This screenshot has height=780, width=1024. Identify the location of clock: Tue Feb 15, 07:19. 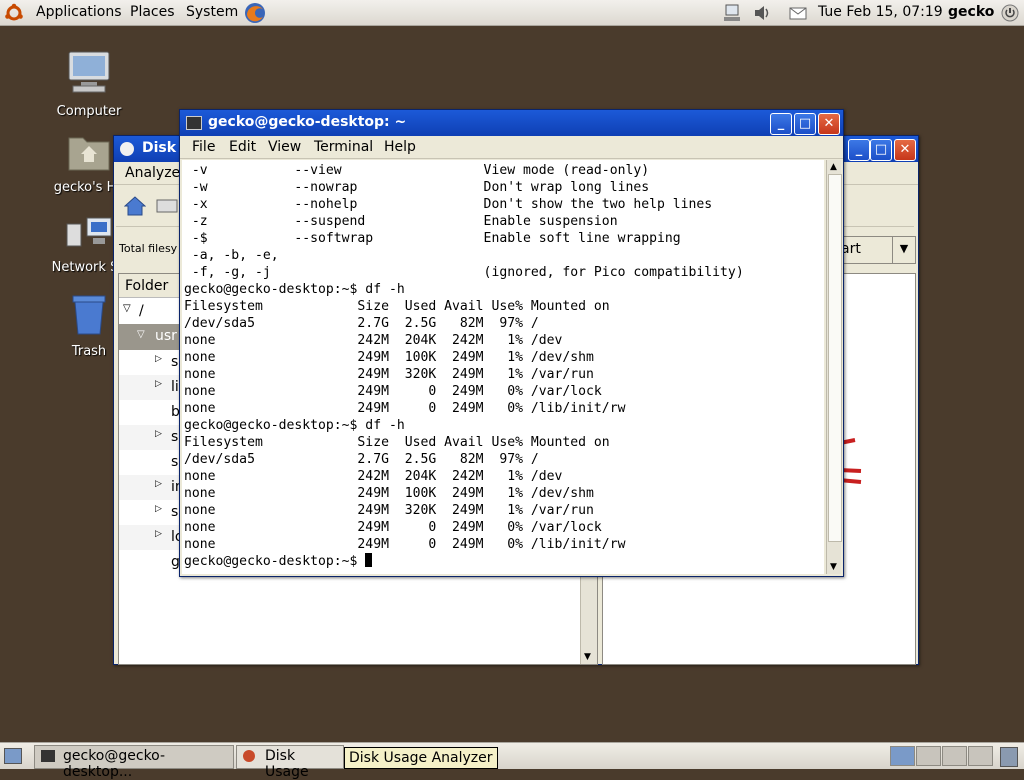
(880, 12).